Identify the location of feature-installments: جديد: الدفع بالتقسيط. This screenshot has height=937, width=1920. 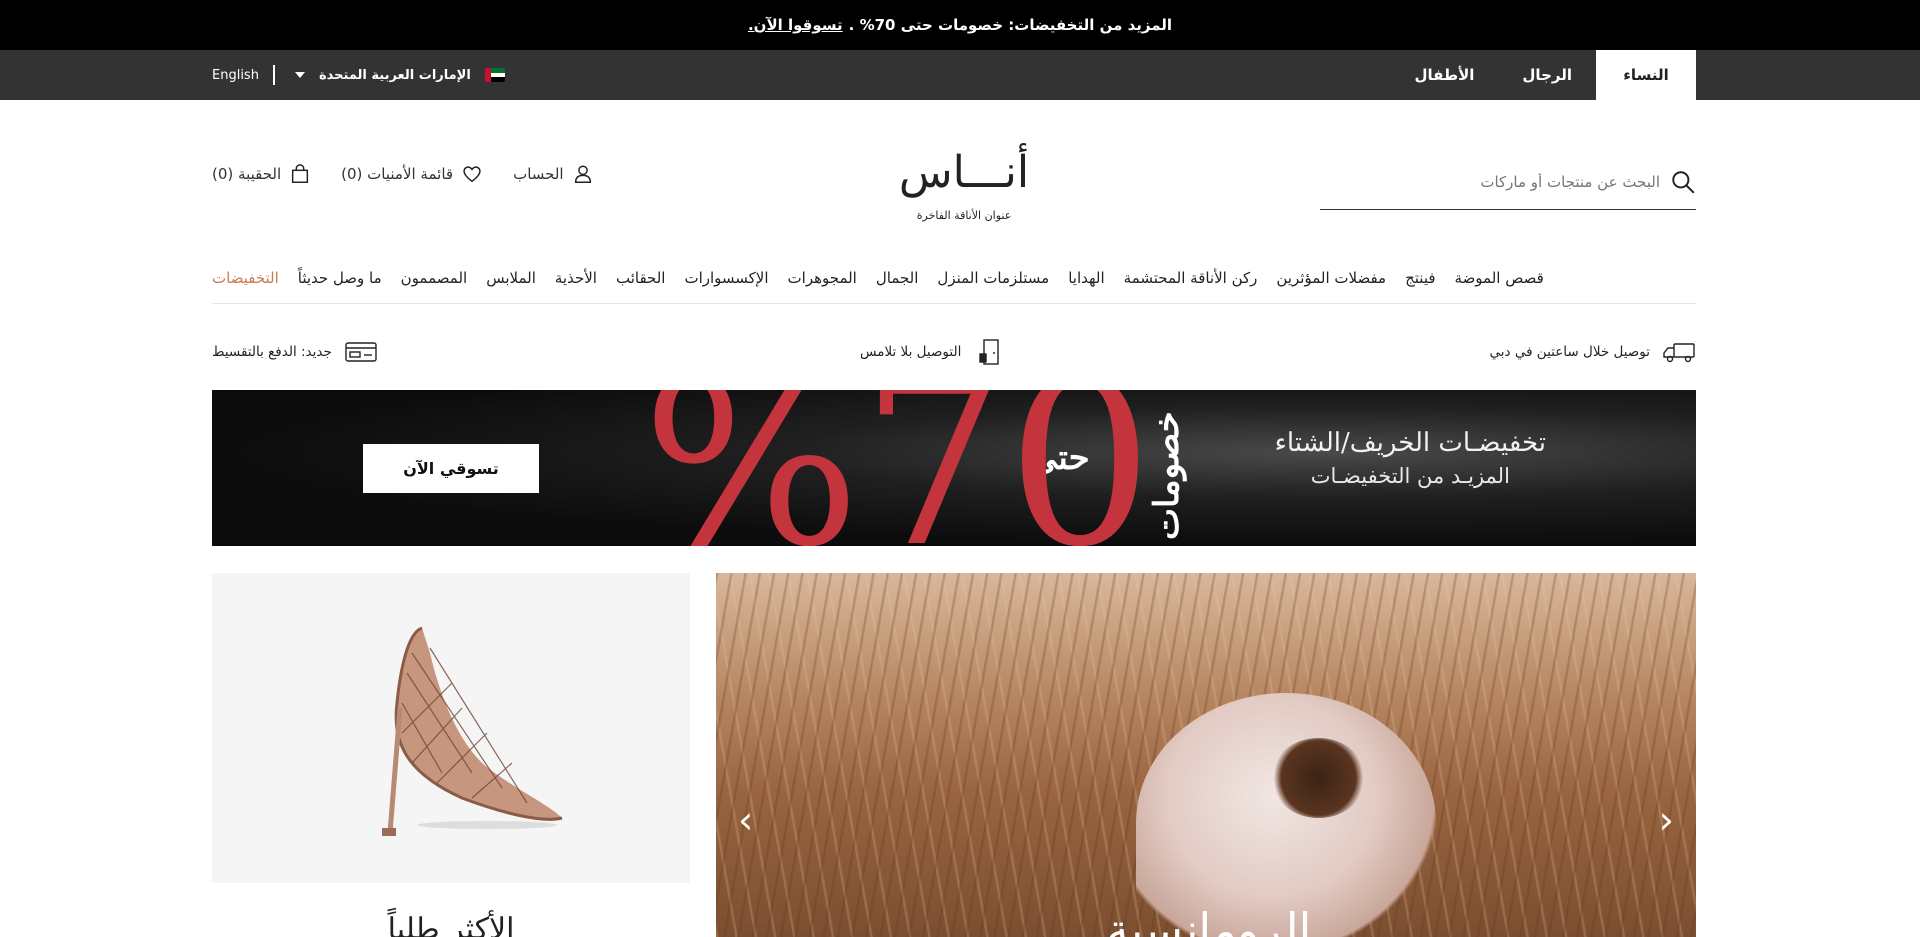
(295, 352).